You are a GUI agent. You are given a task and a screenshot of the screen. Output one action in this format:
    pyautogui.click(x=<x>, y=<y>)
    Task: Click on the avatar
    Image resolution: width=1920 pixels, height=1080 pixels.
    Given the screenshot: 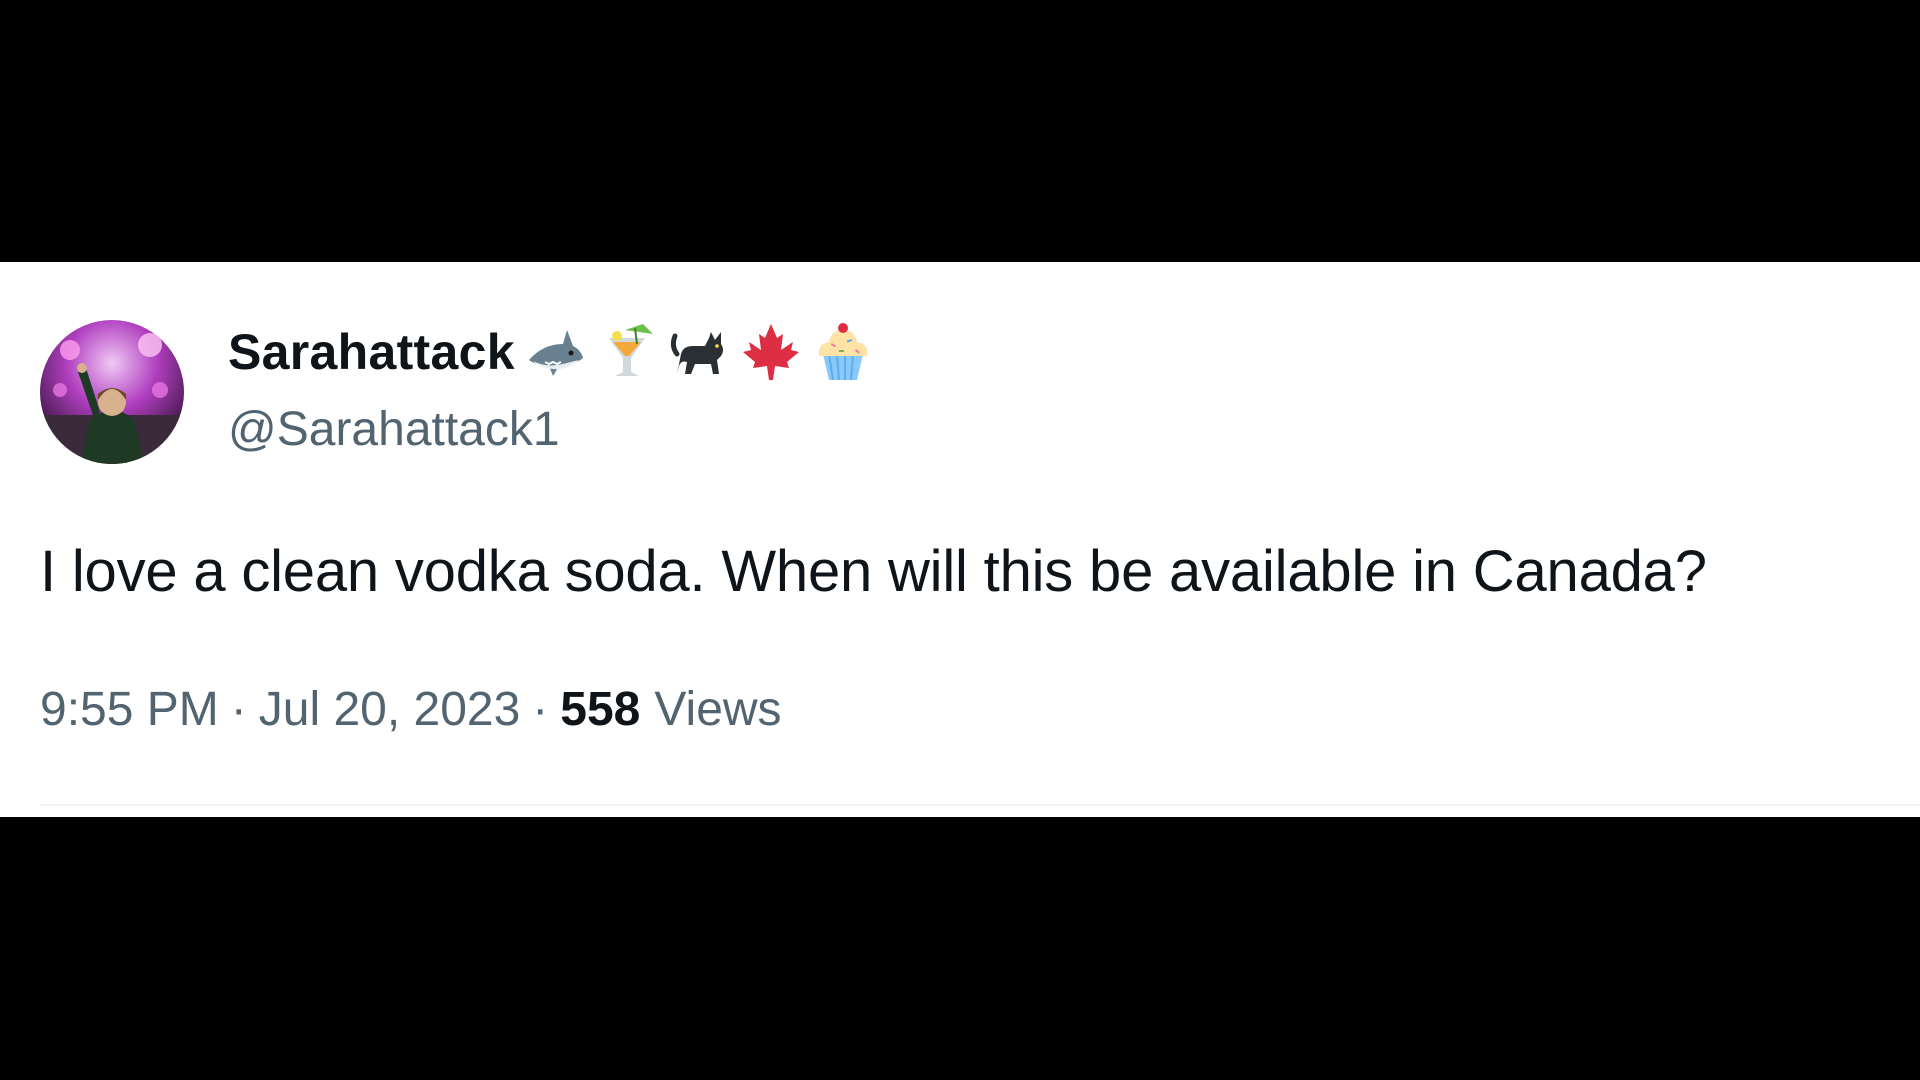 What is the action you would take?
    pyautogui.click(x=112, y=392)
    